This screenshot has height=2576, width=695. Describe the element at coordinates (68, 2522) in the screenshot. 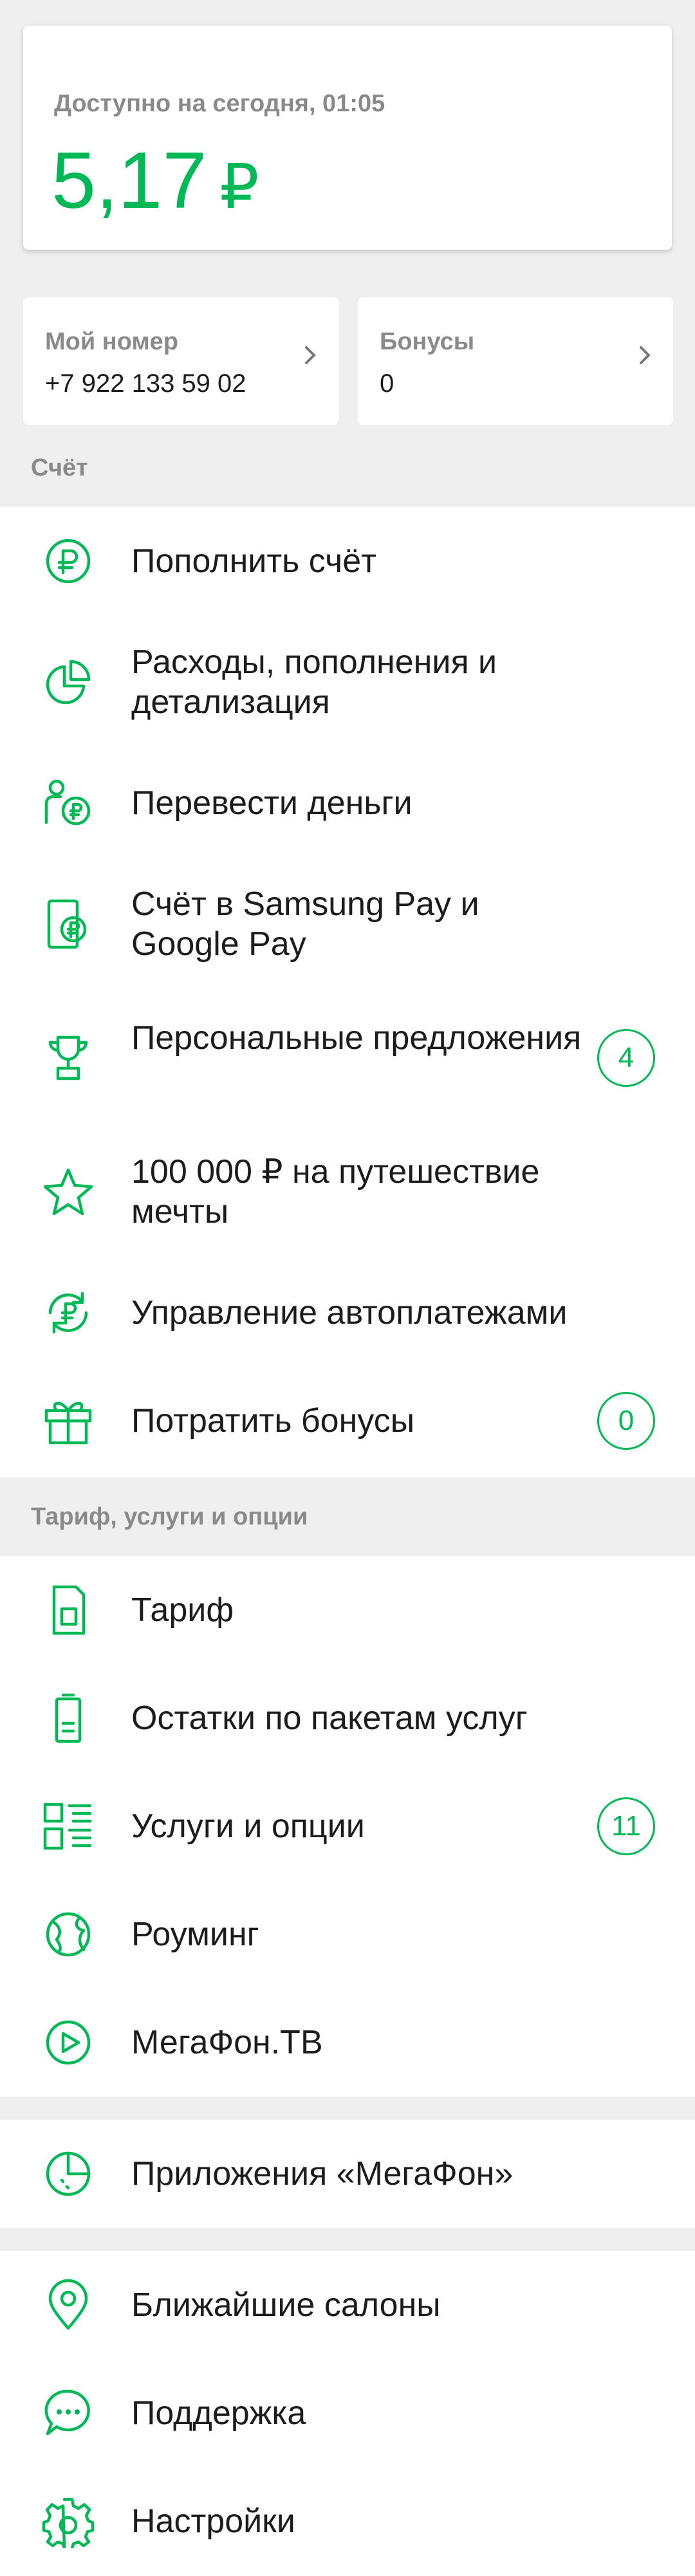

I see `gear-icon` at that location.